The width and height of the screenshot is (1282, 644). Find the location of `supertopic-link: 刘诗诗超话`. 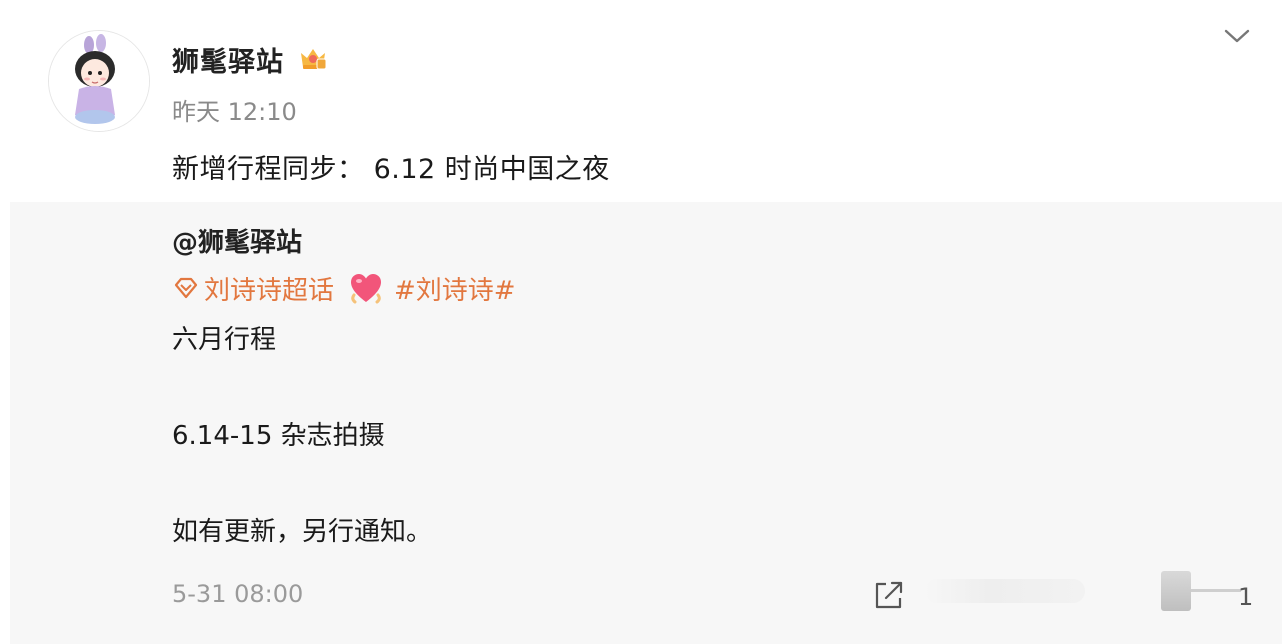

supertopic-link: 刘诗诗超话 is located at coordinates (269, 288).